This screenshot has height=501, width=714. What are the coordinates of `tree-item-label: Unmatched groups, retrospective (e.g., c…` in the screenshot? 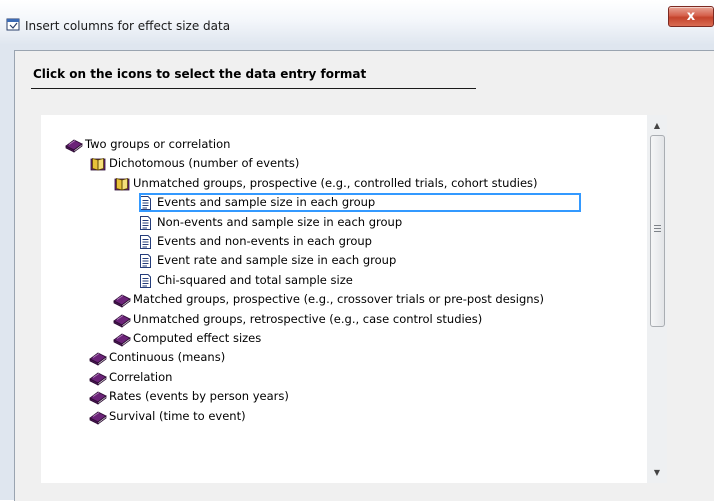 It's located at (308, 319).